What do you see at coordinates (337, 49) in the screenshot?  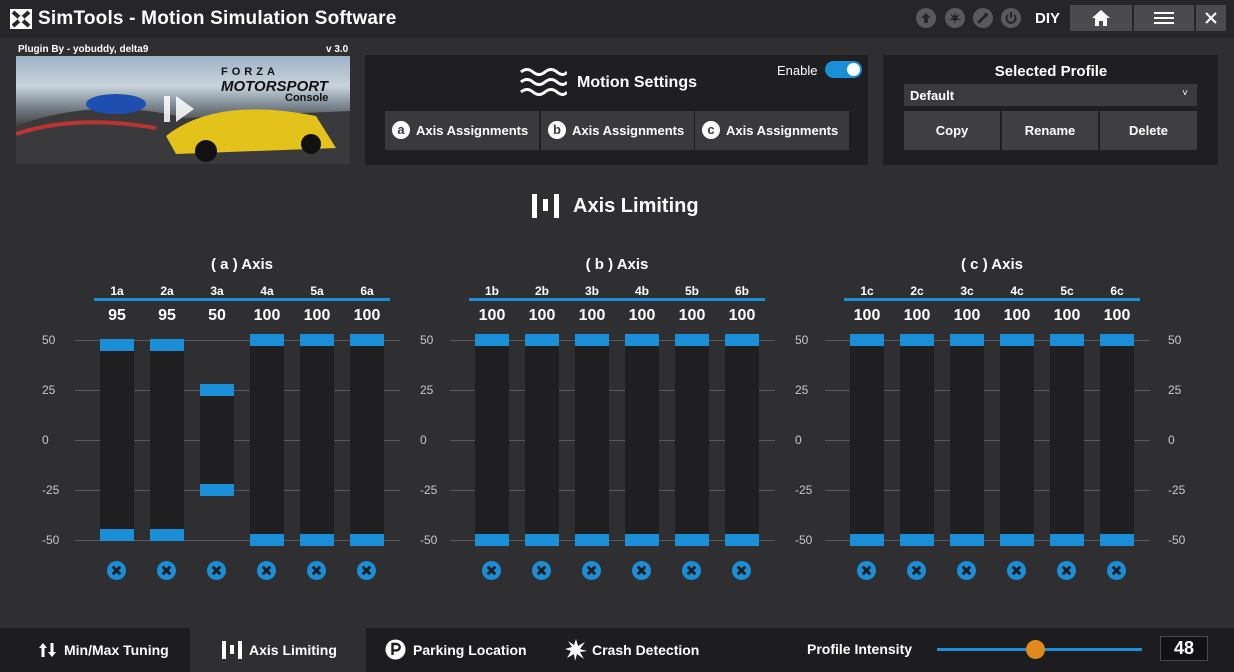 I see `plugin-version: v 3.0` at bounding box center [337, 49].